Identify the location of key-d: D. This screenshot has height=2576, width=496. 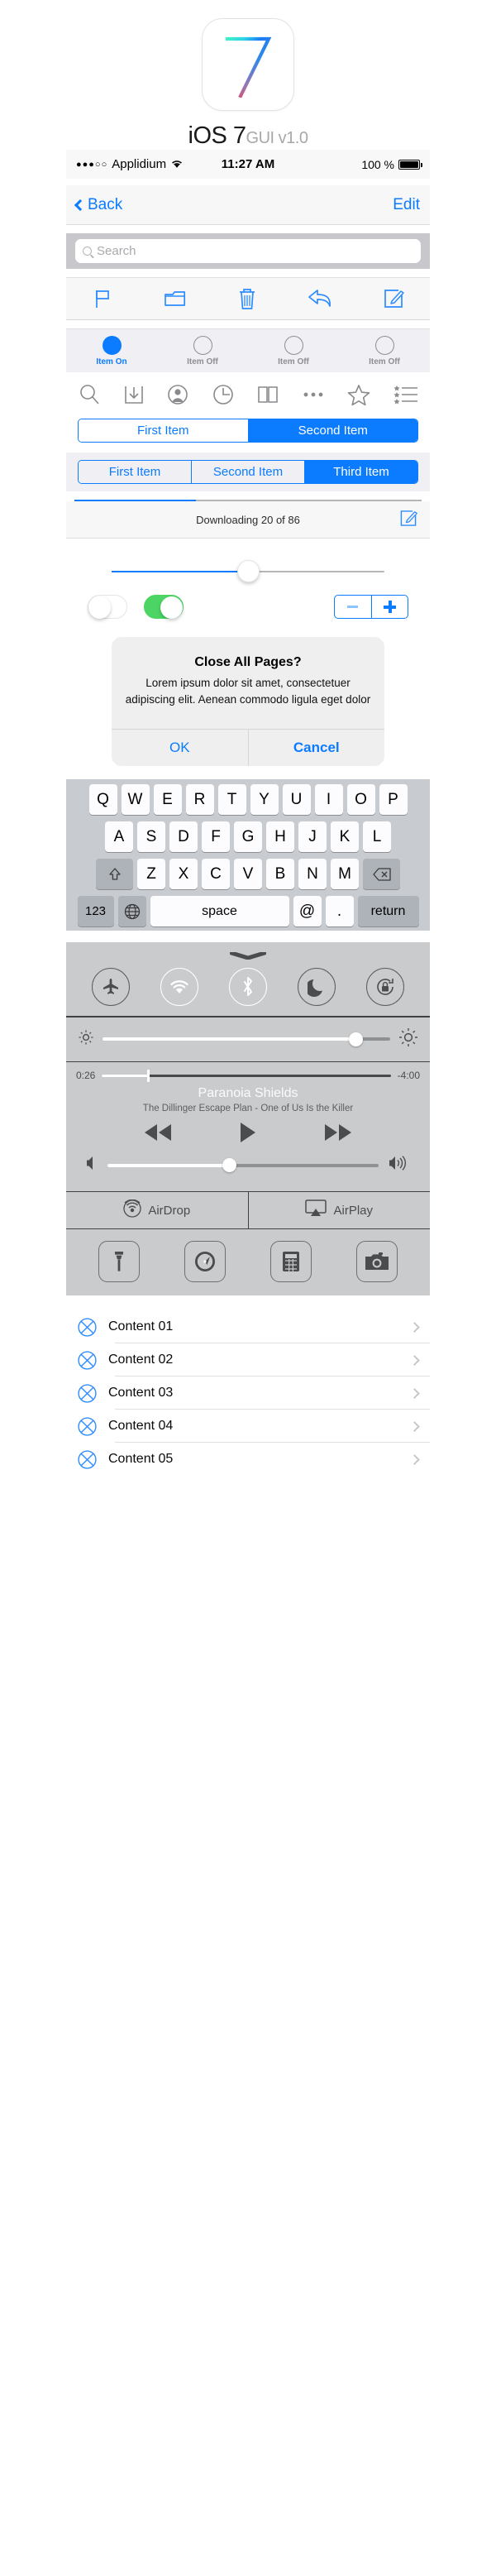
(183, 837).